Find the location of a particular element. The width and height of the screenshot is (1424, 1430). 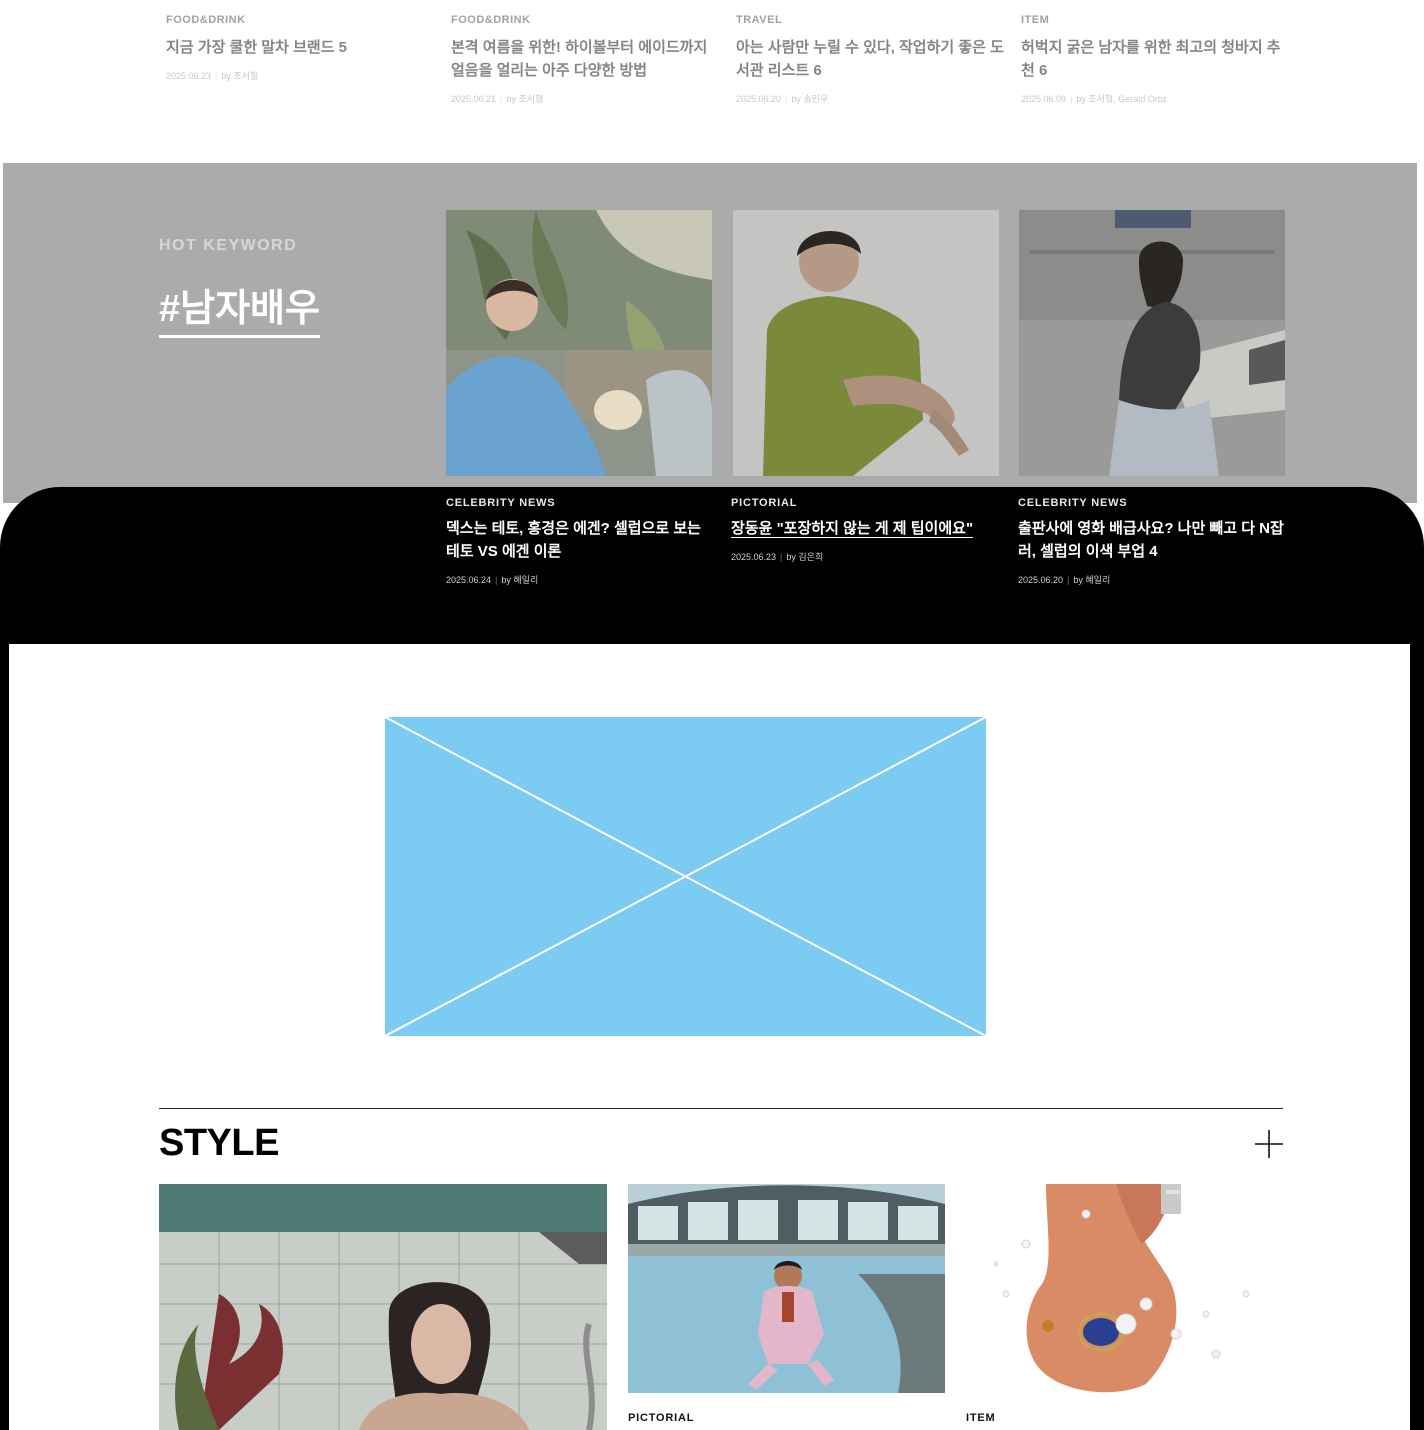

article-title: 지금 가장 쿨한 말차 브랜드 5 is located at coordinates (301, 47).